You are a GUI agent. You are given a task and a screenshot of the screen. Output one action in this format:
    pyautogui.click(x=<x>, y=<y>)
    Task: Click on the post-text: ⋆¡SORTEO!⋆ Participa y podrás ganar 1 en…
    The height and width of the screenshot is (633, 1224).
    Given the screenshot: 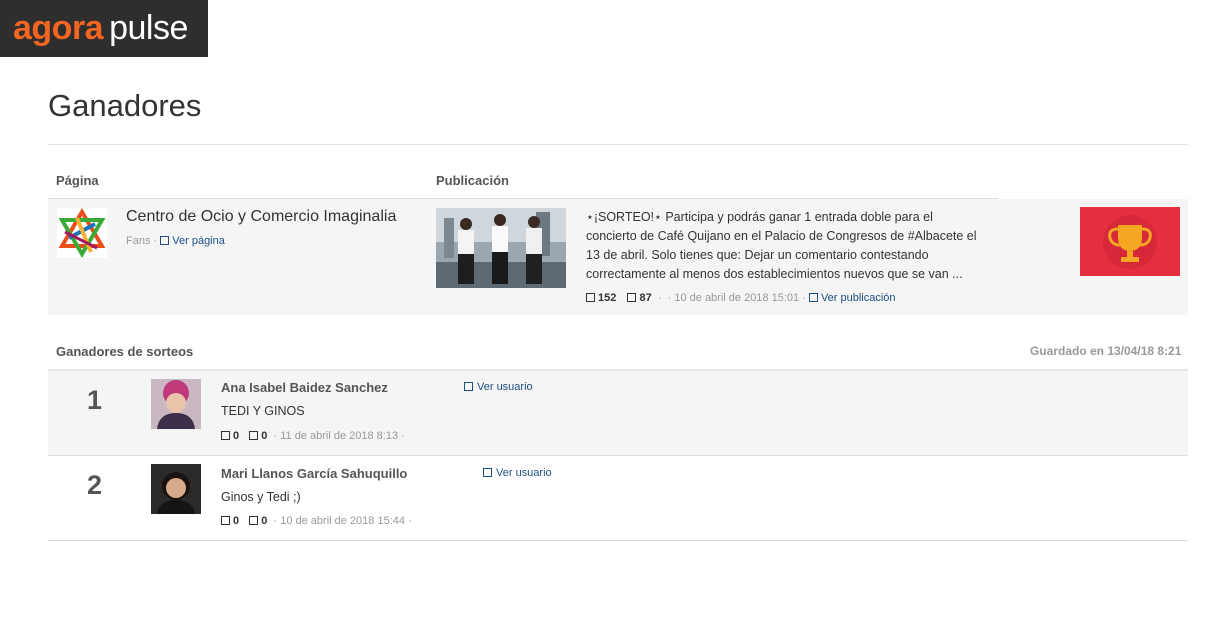 What is the action you would take?
    pyautogui.click(x=781, y=245)
    